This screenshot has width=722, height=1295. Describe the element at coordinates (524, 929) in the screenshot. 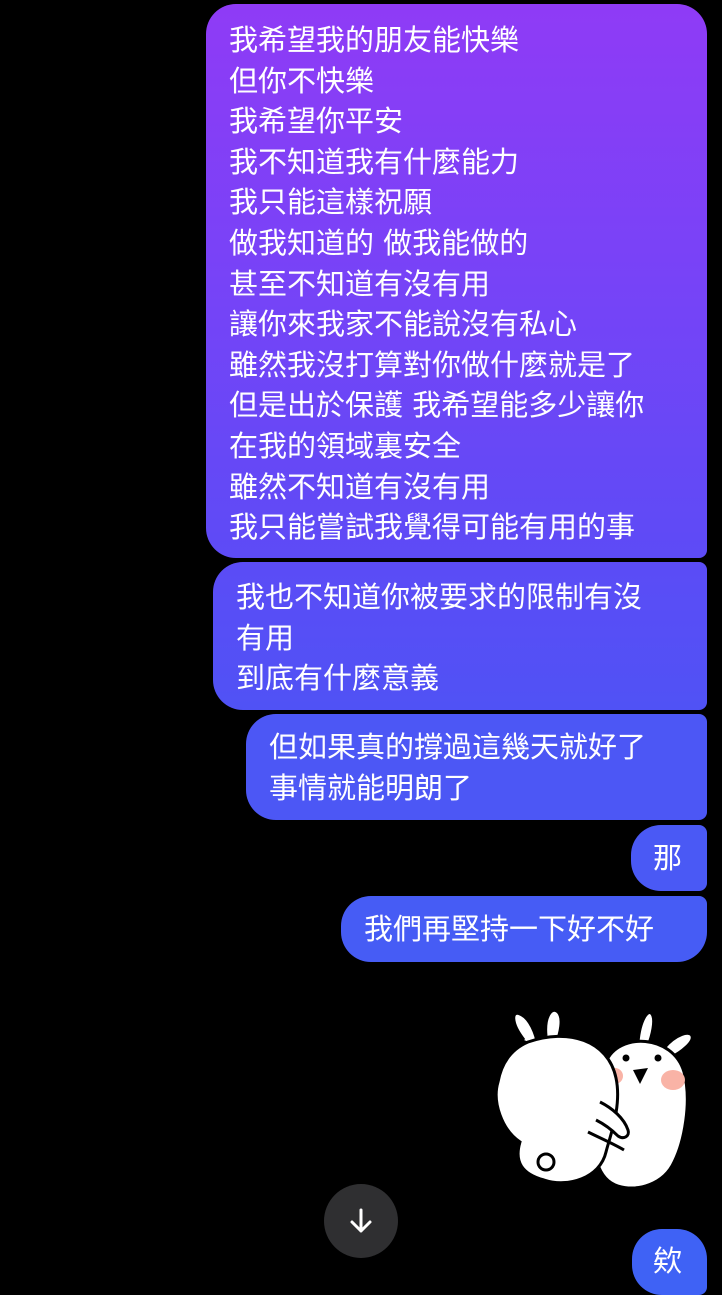

I see `message-bubble: 我們再堅持一下好不好` at that location.